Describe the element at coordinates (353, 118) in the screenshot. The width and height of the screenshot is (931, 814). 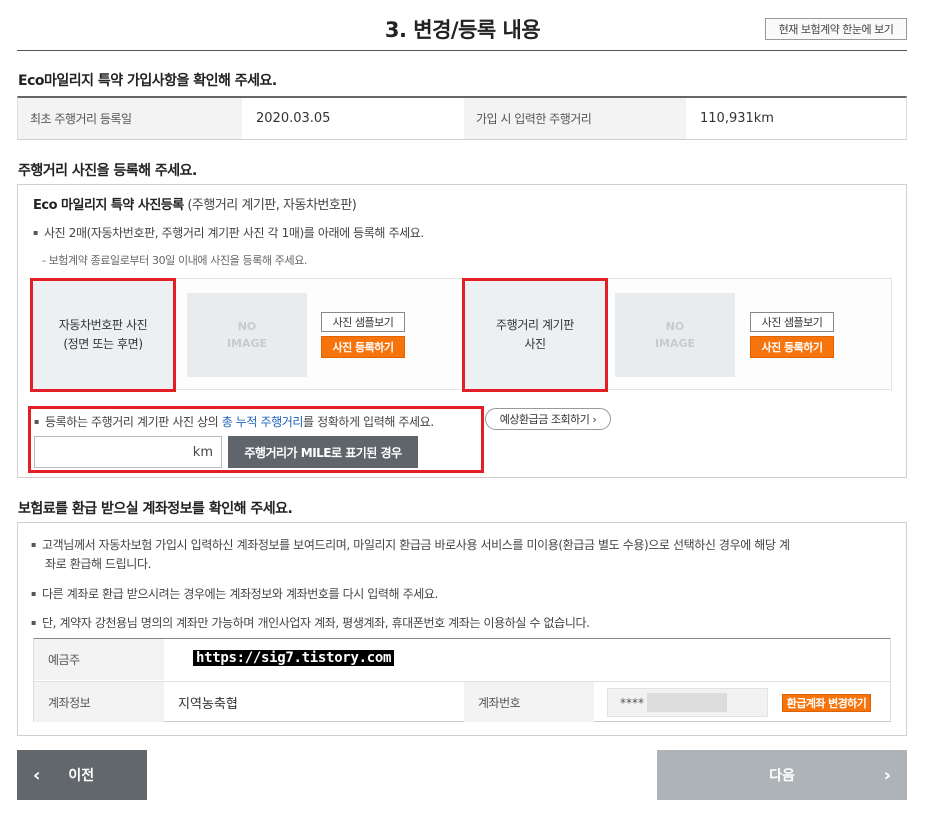
I see `first-reg-value: 2020.03.05` at that location.